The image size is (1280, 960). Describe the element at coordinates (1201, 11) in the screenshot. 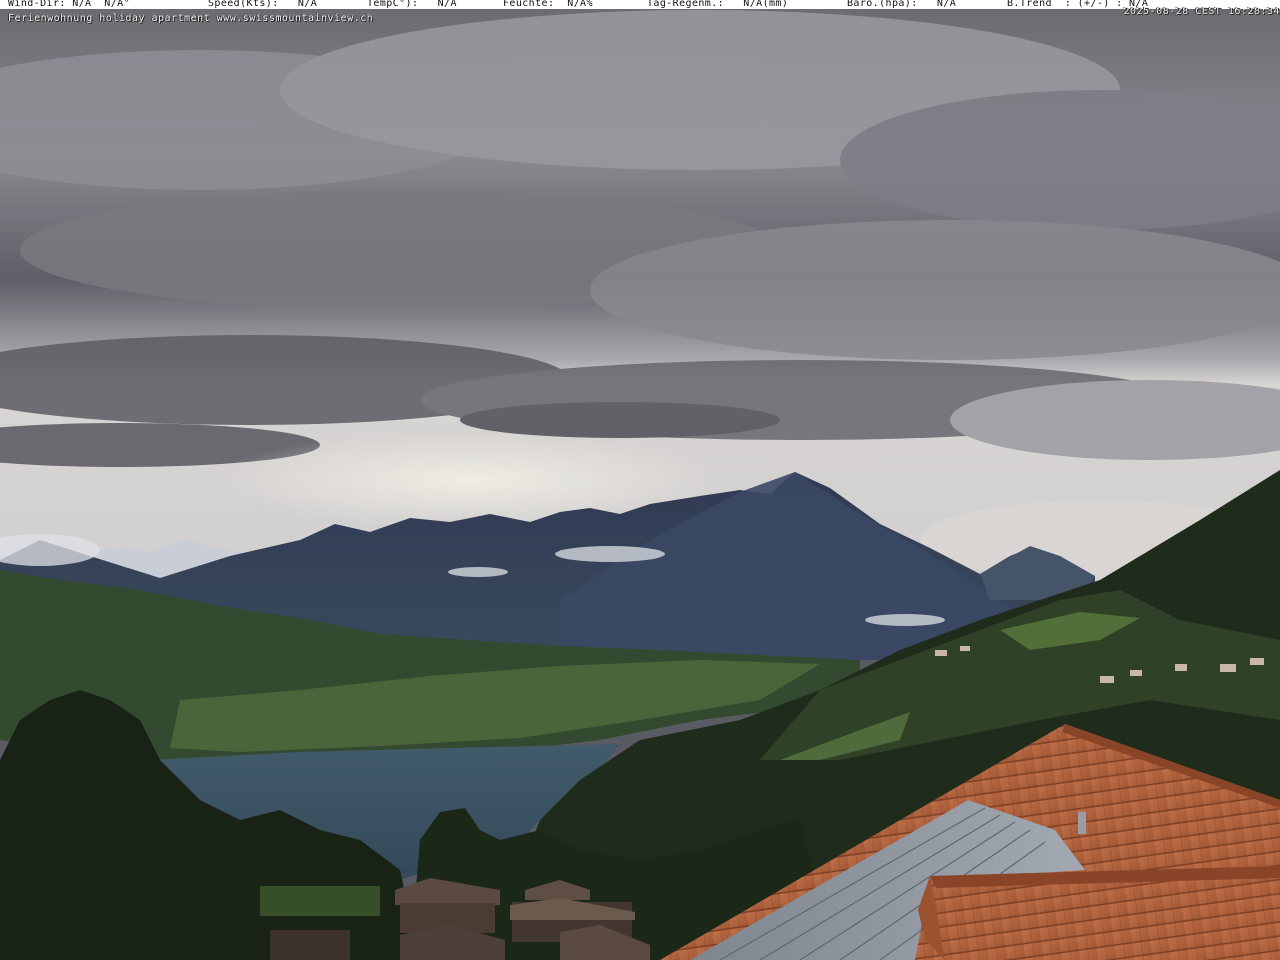

I see `timestamp: 2025-08-28 CEST 16:28:34` at that location.